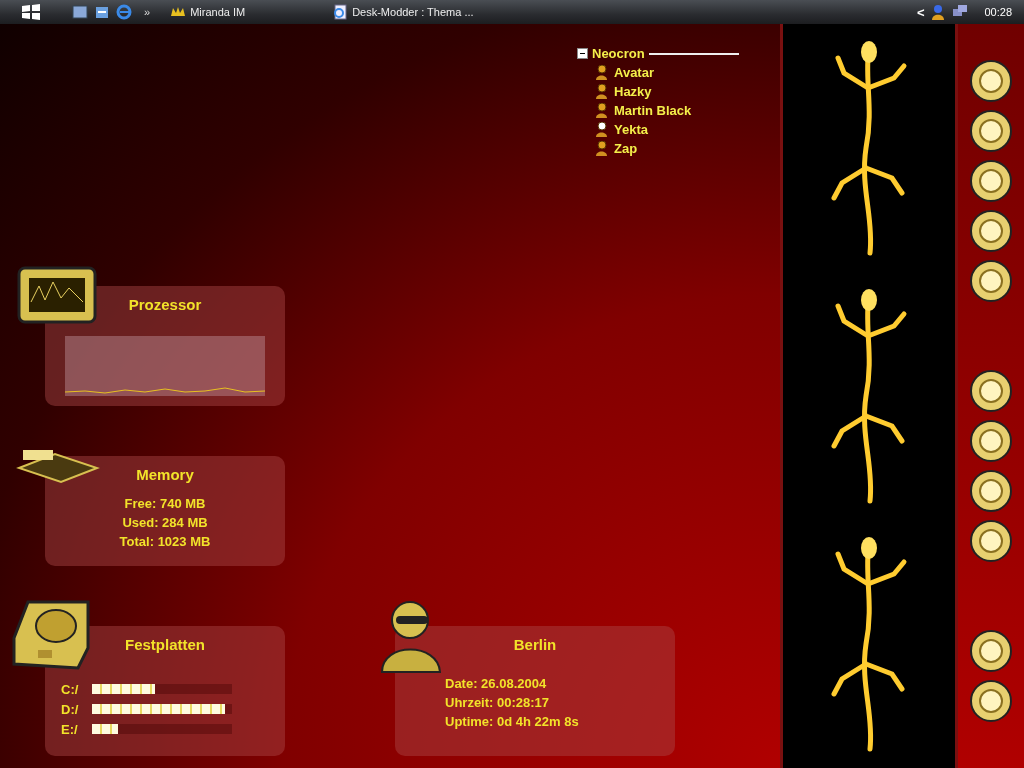 Image resolution: width=1024 pixels, height=768 pixels. What do you see at coordinates (147, 12) in the screenshot?
I see `more-chevron: »` at bounding box center [147, 12].